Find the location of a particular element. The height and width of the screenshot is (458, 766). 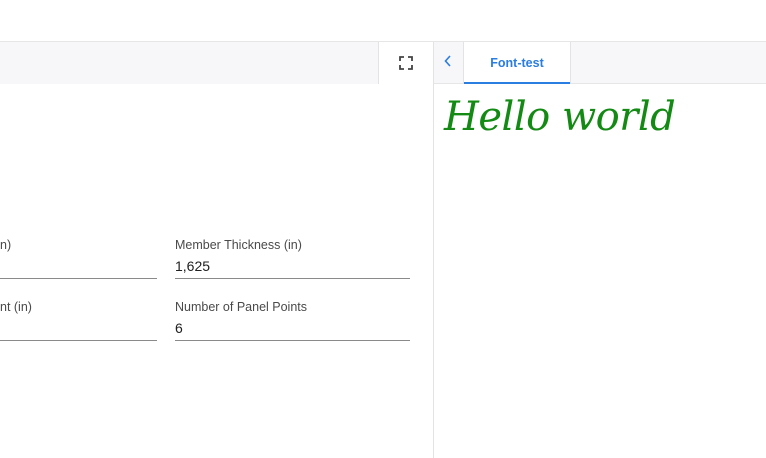

chevron-left-icon is located at coordinates (448, 63).